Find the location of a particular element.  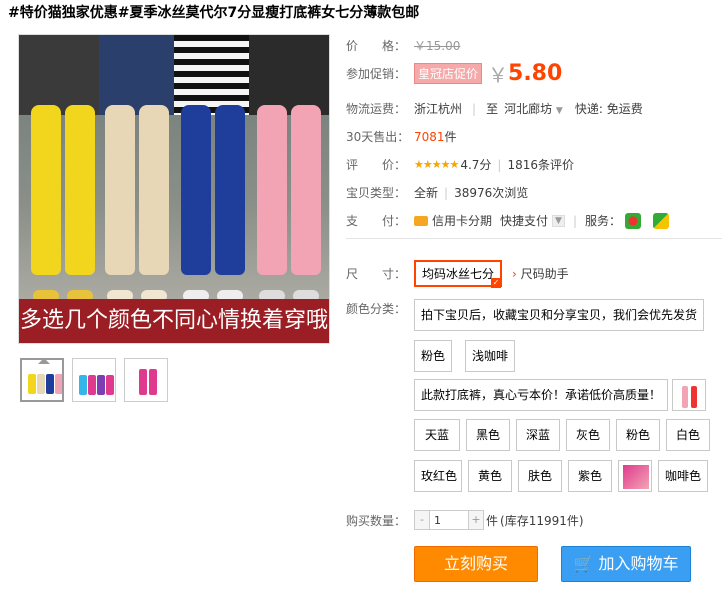

credit-card-icon is located at coordinates (421, 220).